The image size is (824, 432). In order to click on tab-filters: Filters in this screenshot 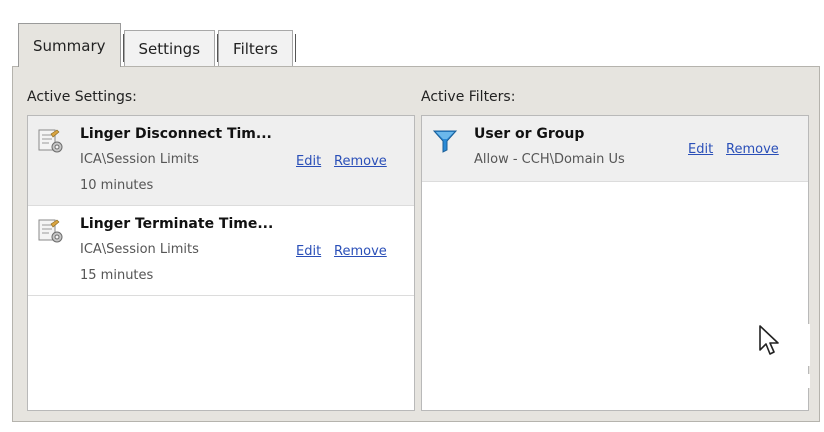, I will do `click(255, 48)`.